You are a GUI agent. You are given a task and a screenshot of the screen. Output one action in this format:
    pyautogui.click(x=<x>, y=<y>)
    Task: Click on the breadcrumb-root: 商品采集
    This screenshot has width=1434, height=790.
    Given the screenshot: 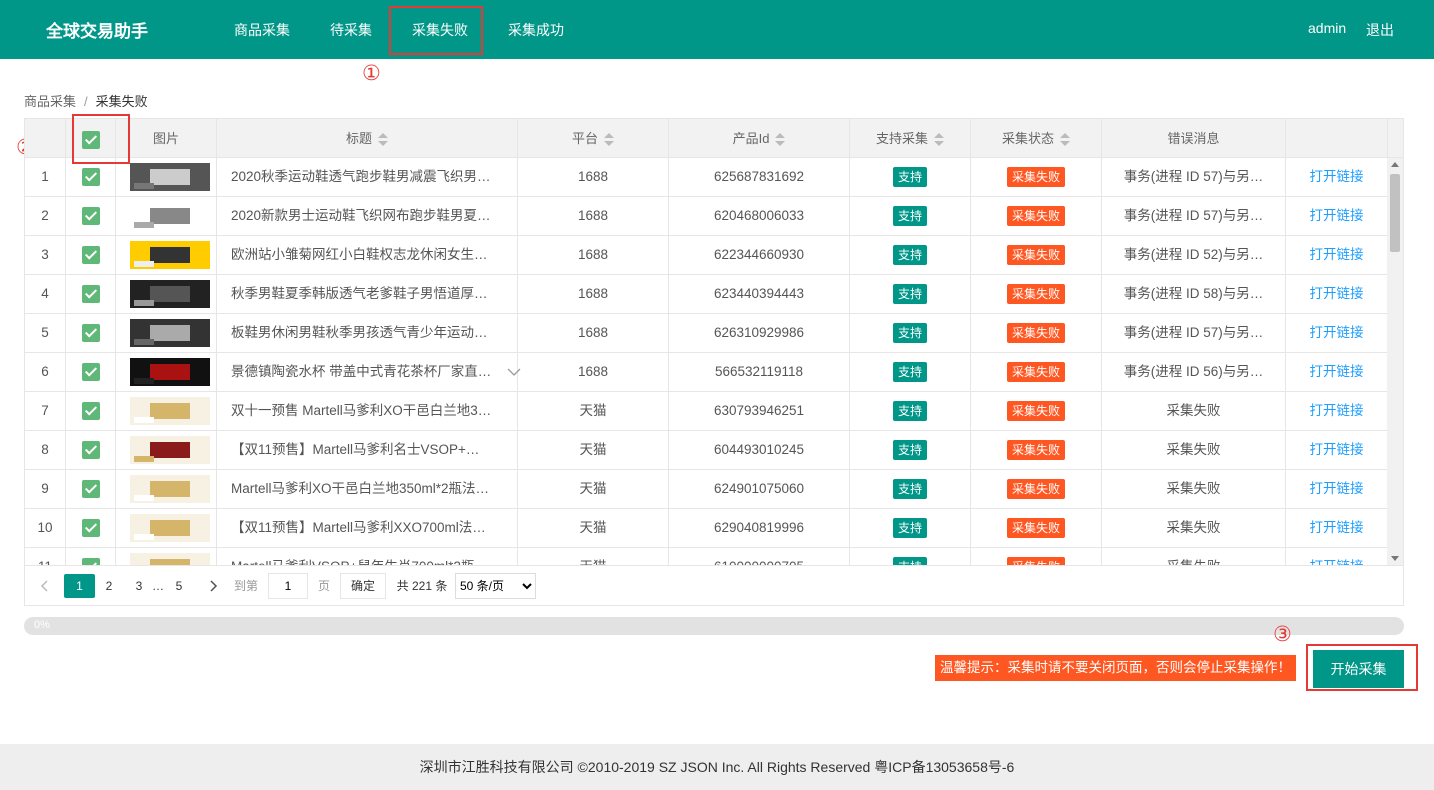 What is the action you would take?
    pyautogui.click(x=50, y=101)
    